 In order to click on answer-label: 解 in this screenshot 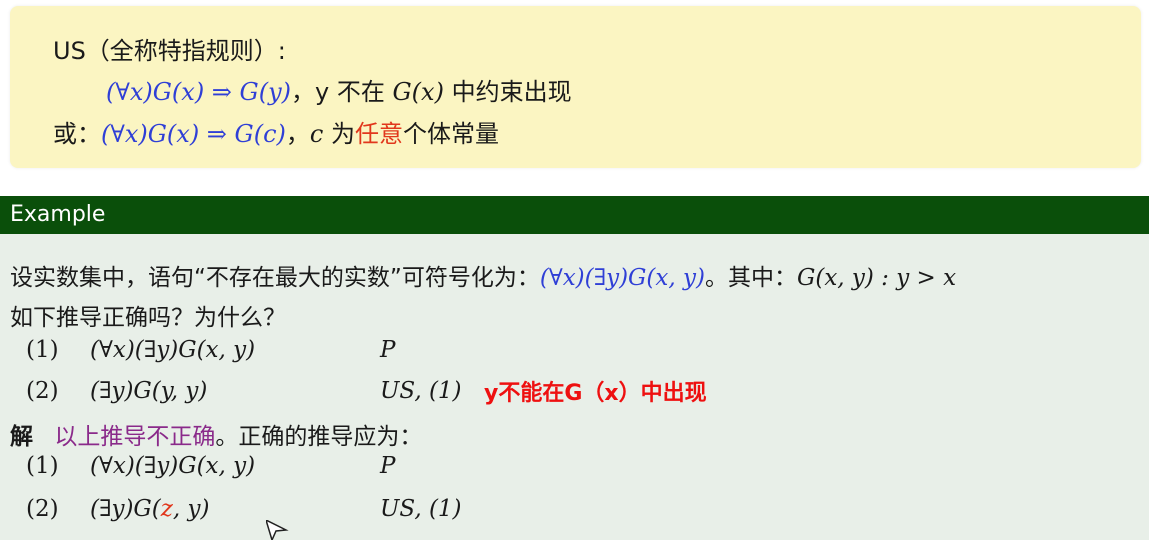, I will do `click(21, 437)`.